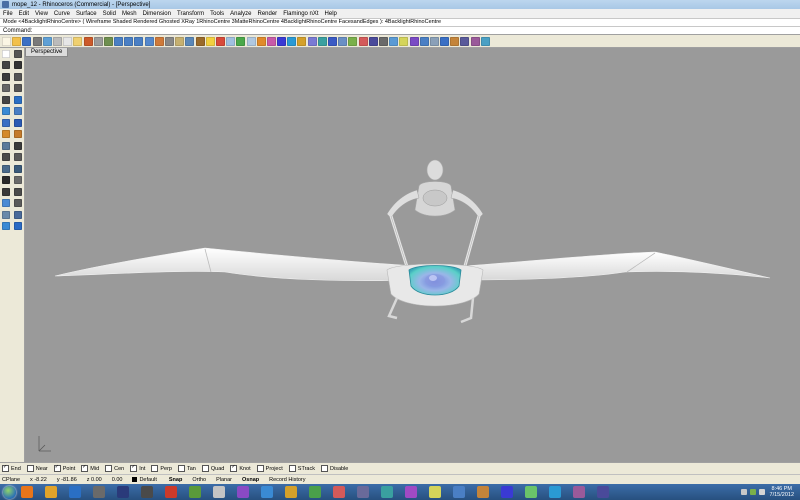  I want to click on pane-ortho: Ortho, so click(199, 480).